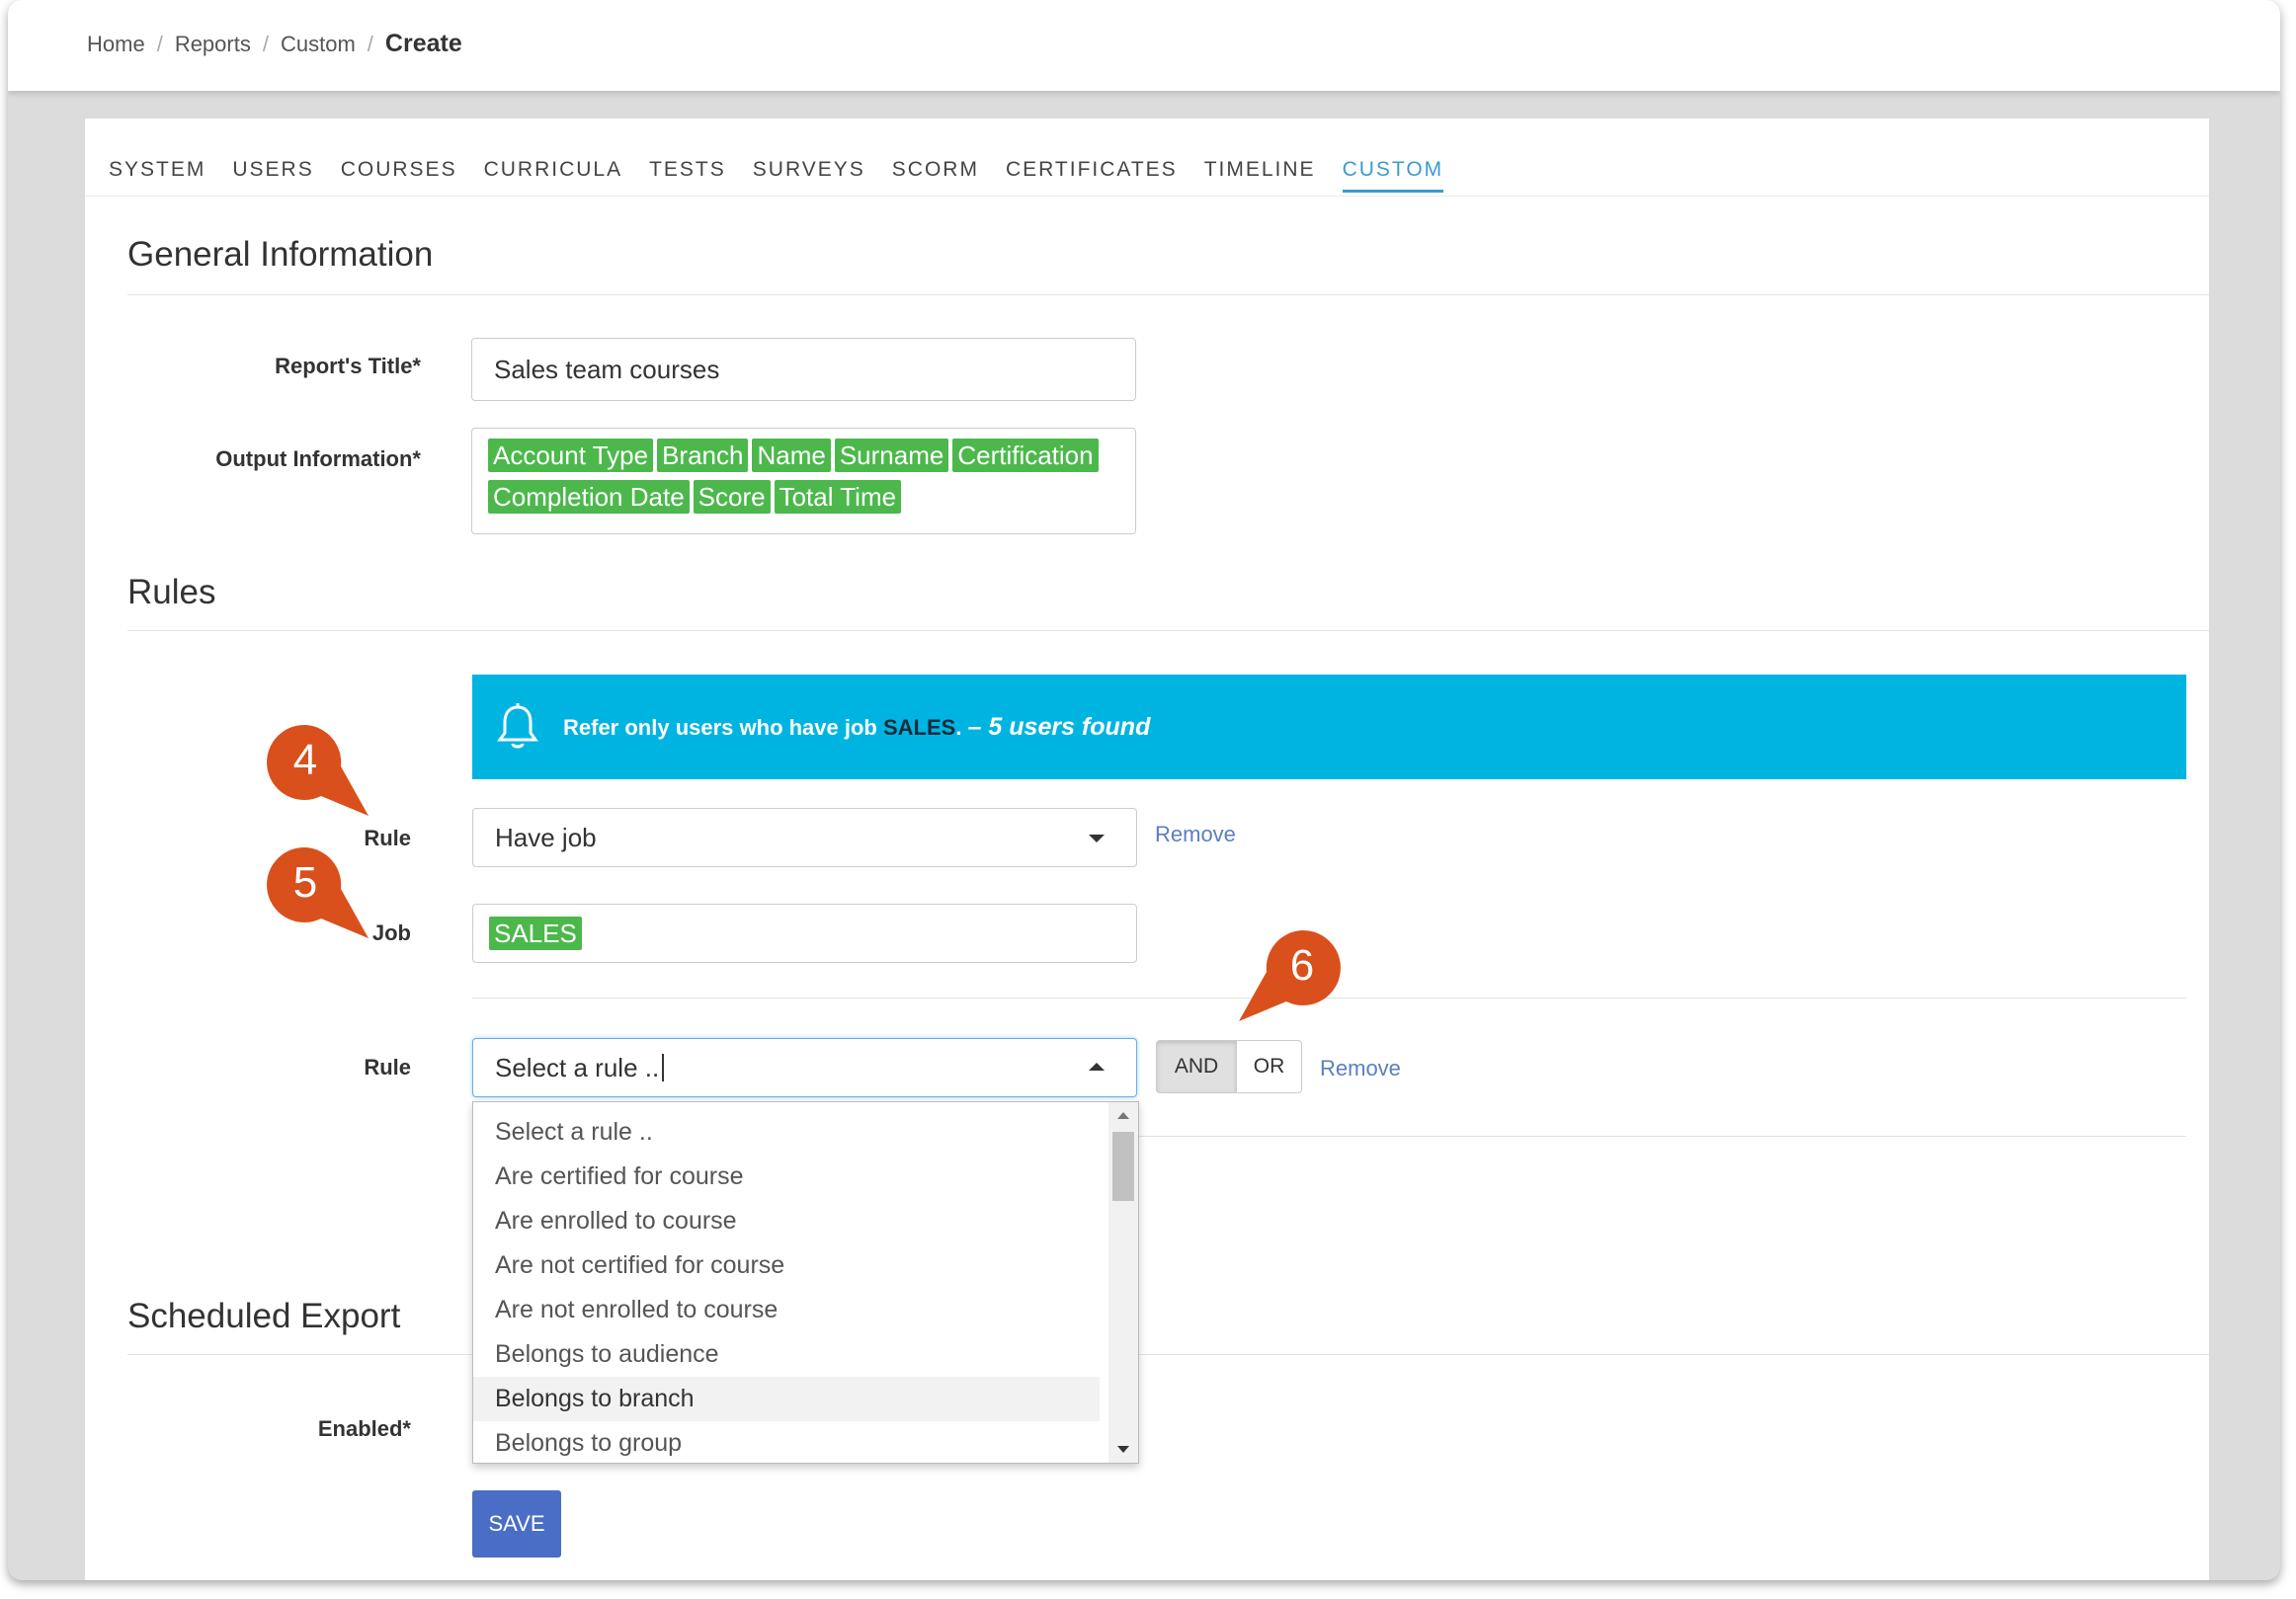 Image resolution: width=2296 pixels, height=1599 pixels. I want to click on breadcrumb: Home / Reports / Custom / Create, so click(274, 44).